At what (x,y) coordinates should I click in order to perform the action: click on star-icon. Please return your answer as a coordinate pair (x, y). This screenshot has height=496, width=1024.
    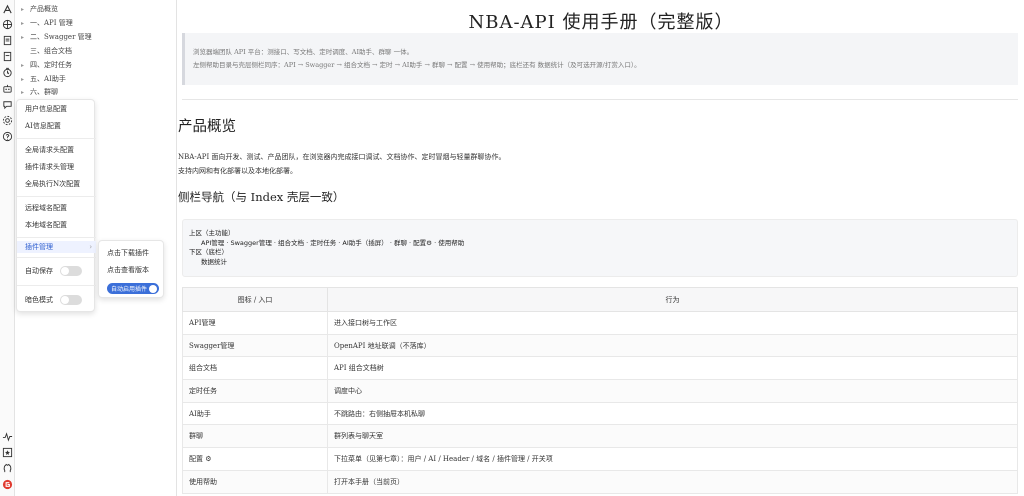
    Looking at the image, I should click on (7, 452).